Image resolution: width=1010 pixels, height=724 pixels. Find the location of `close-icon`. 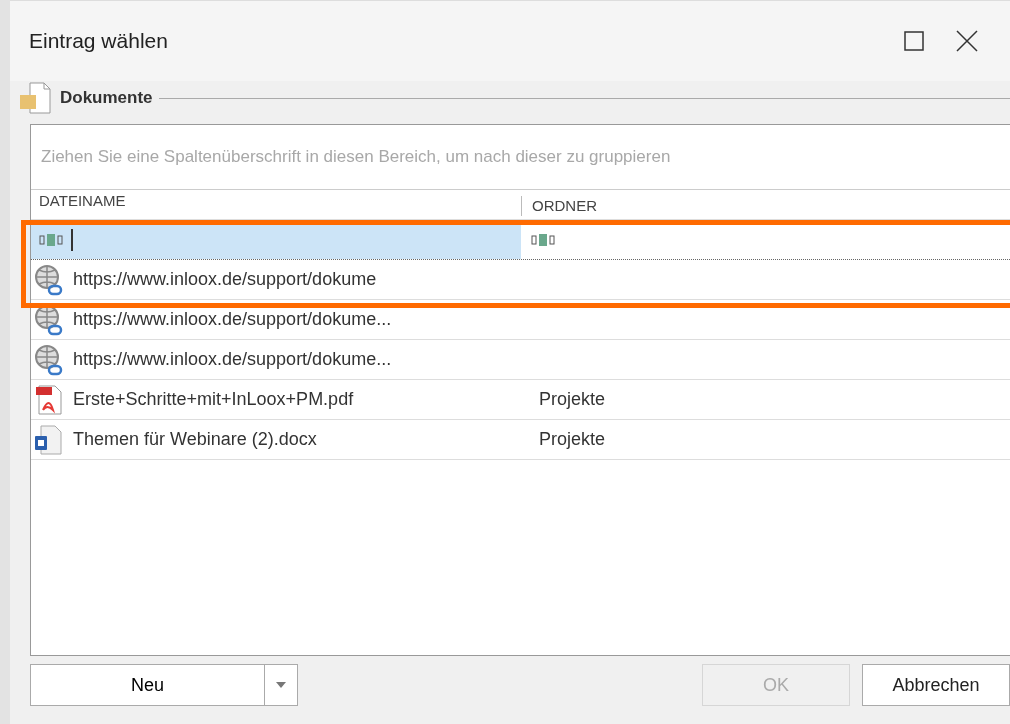

close-icon is located at coordinates (967, 41).